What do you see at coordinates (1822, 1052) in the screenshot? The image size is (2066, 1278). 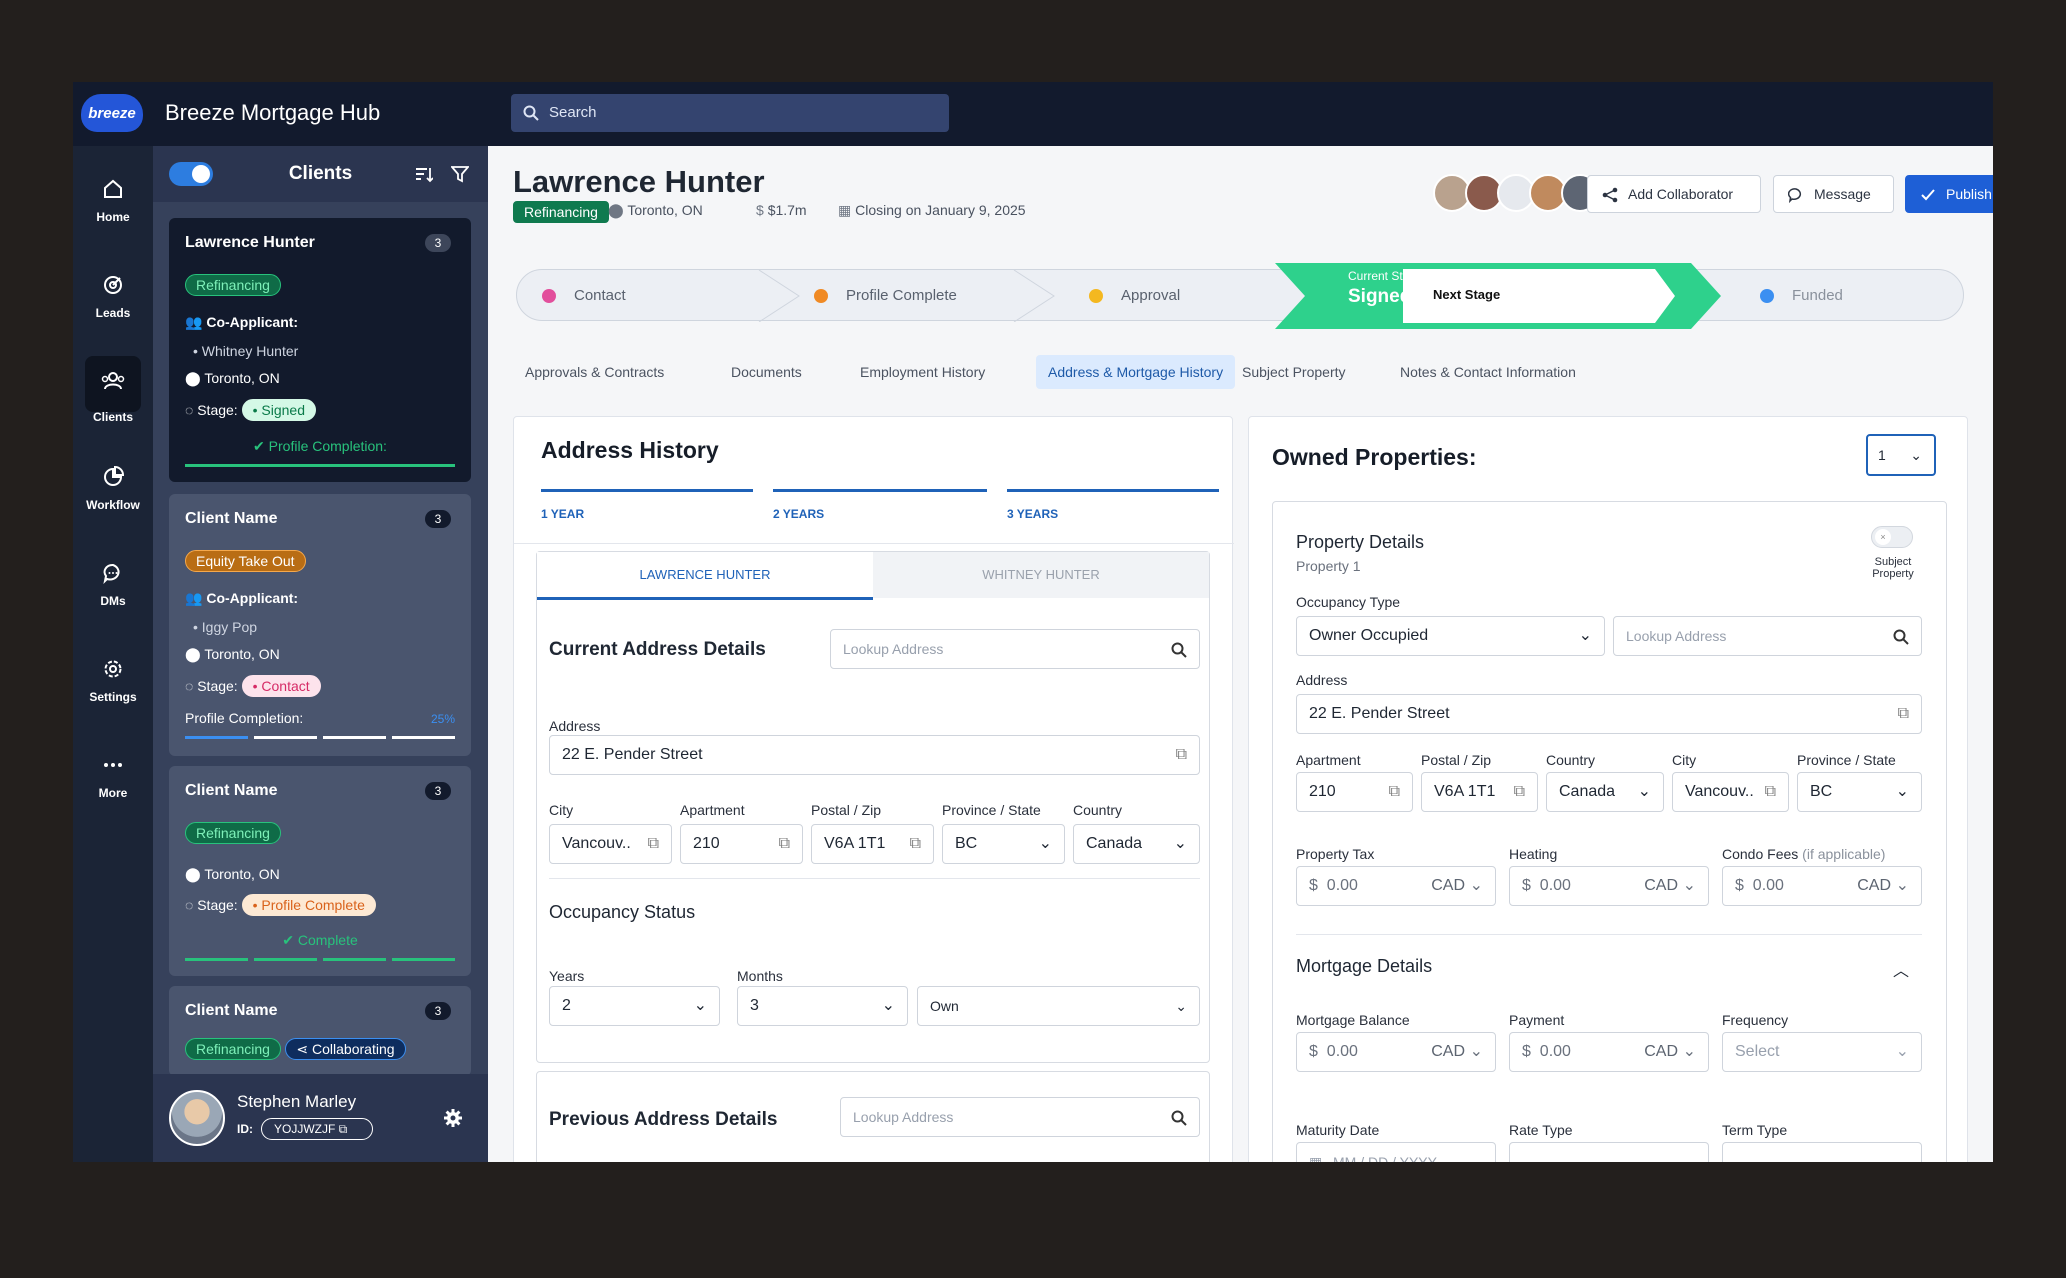 I see `frequency-select: Select ⌄` at bounding box center [1822, 1052].